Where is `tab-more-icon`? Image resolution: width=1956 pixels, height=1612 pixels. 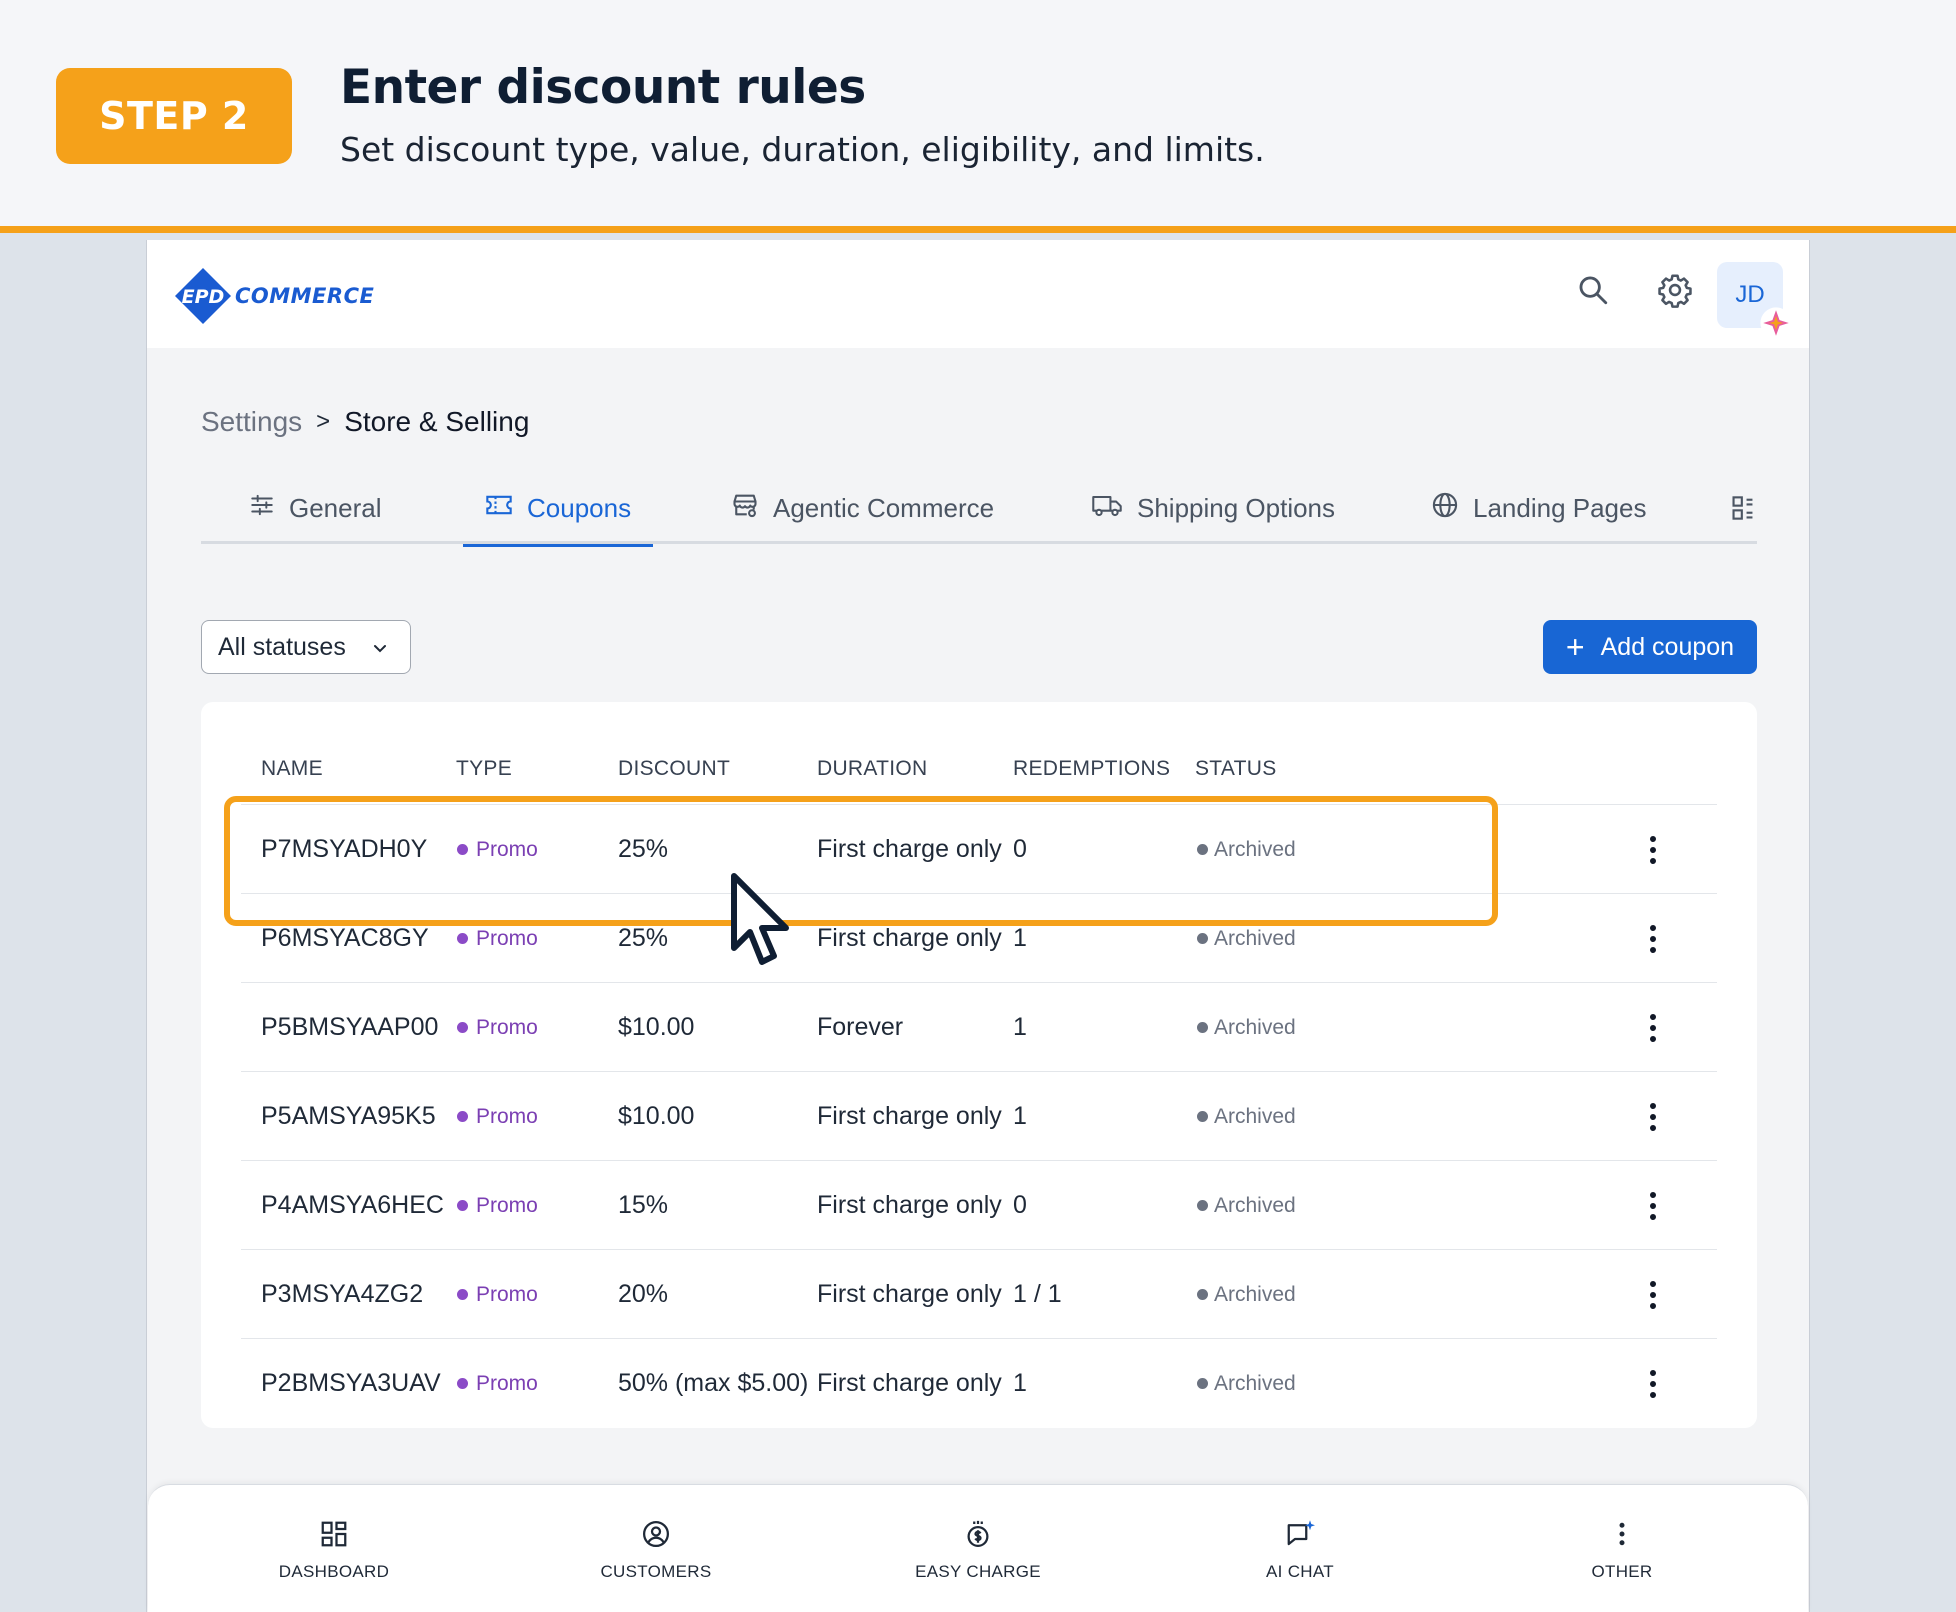 tab-more-icon is located at coordinates (1743, 508).